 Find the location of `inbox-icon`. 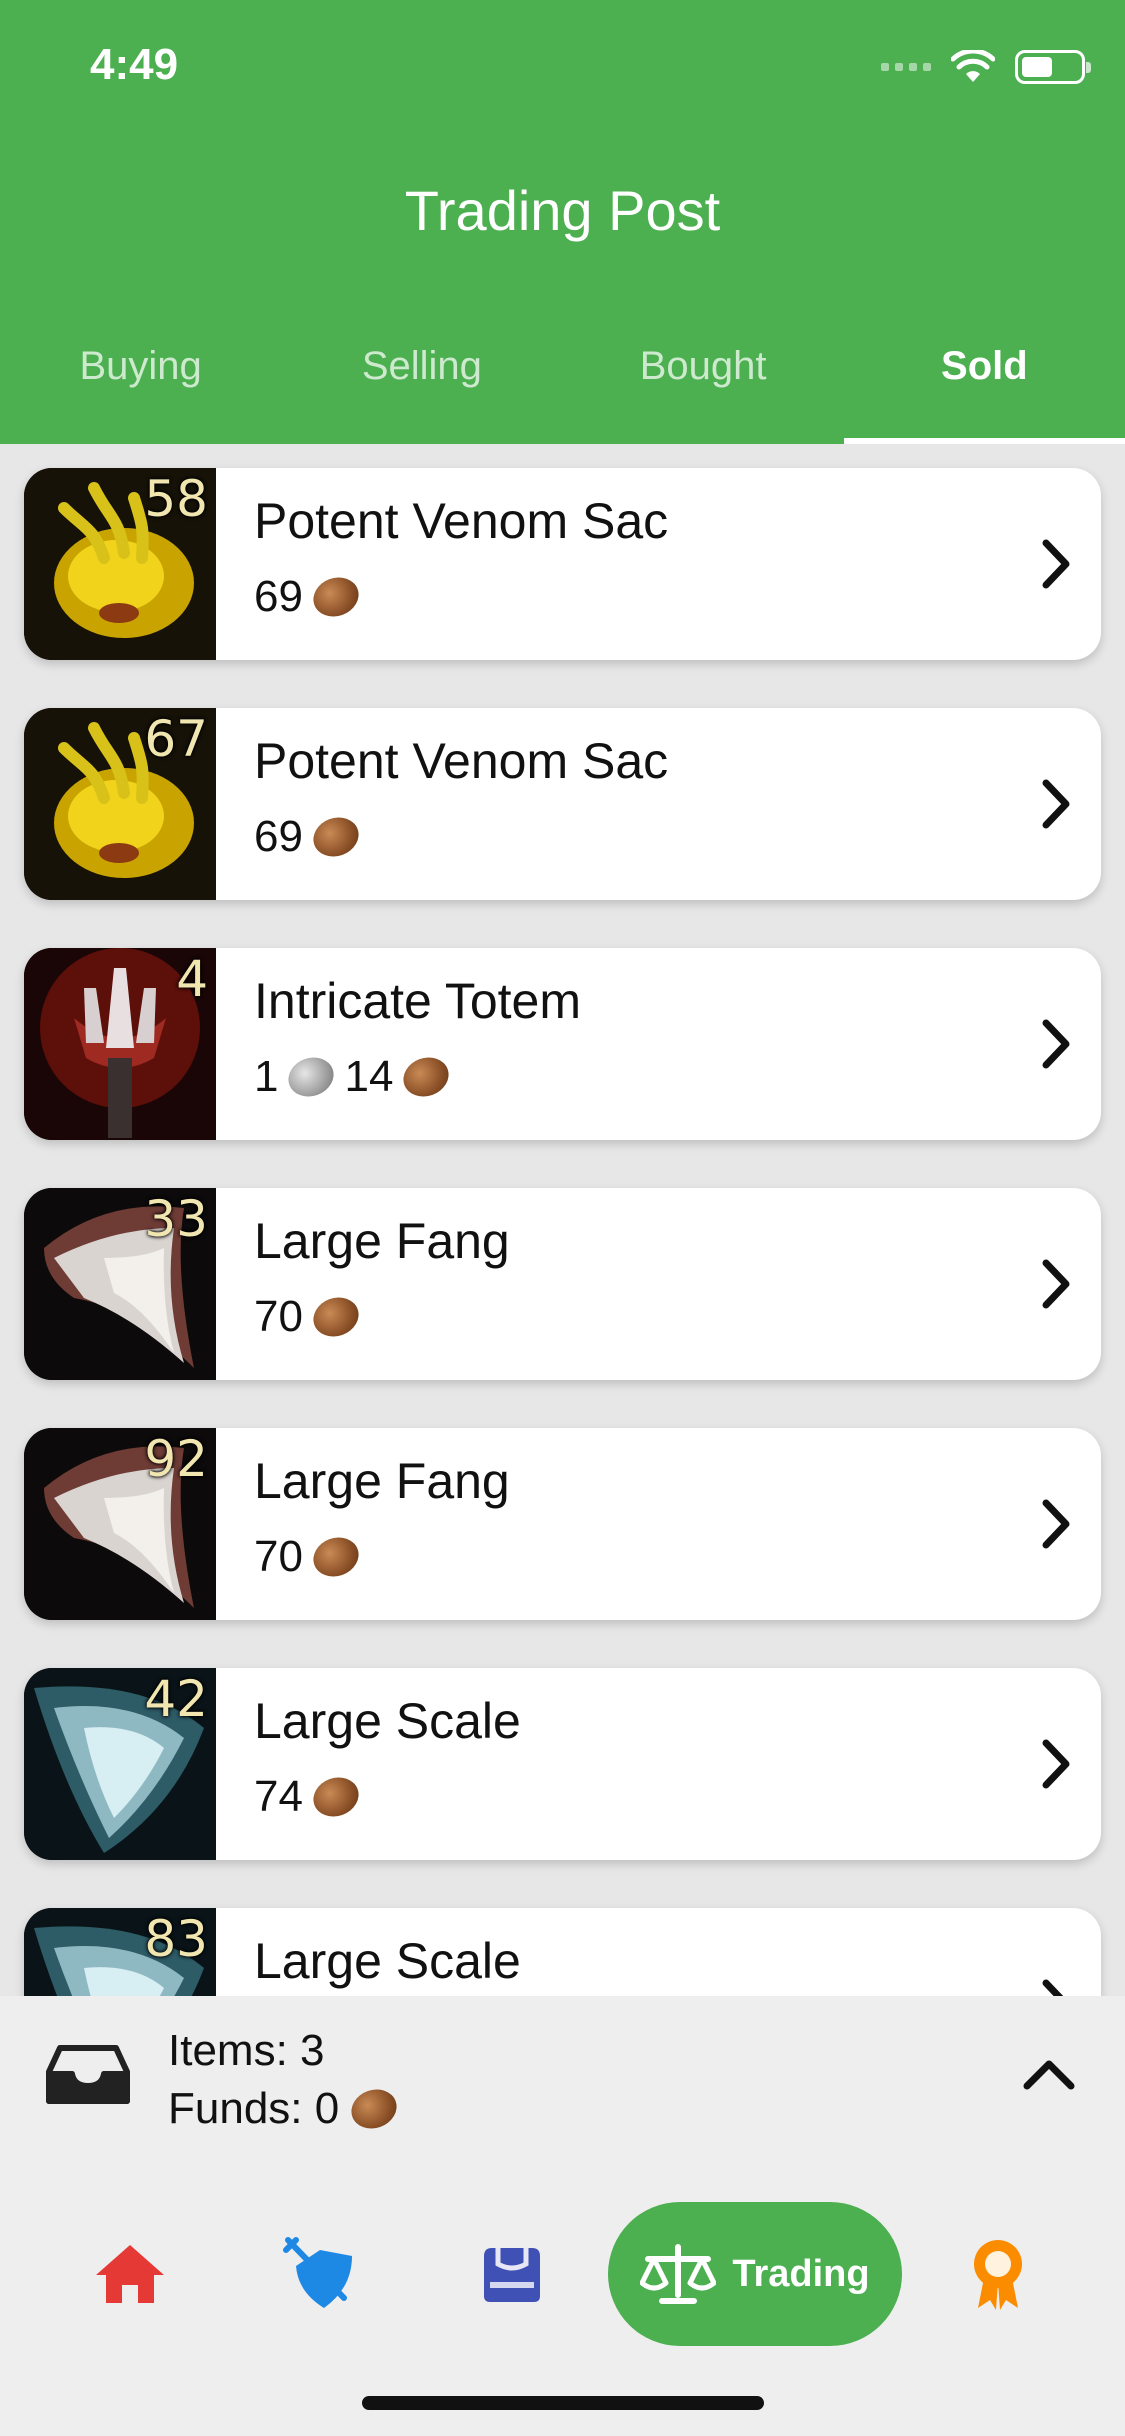

inbox-icon is located at coordinates (88, 2076).